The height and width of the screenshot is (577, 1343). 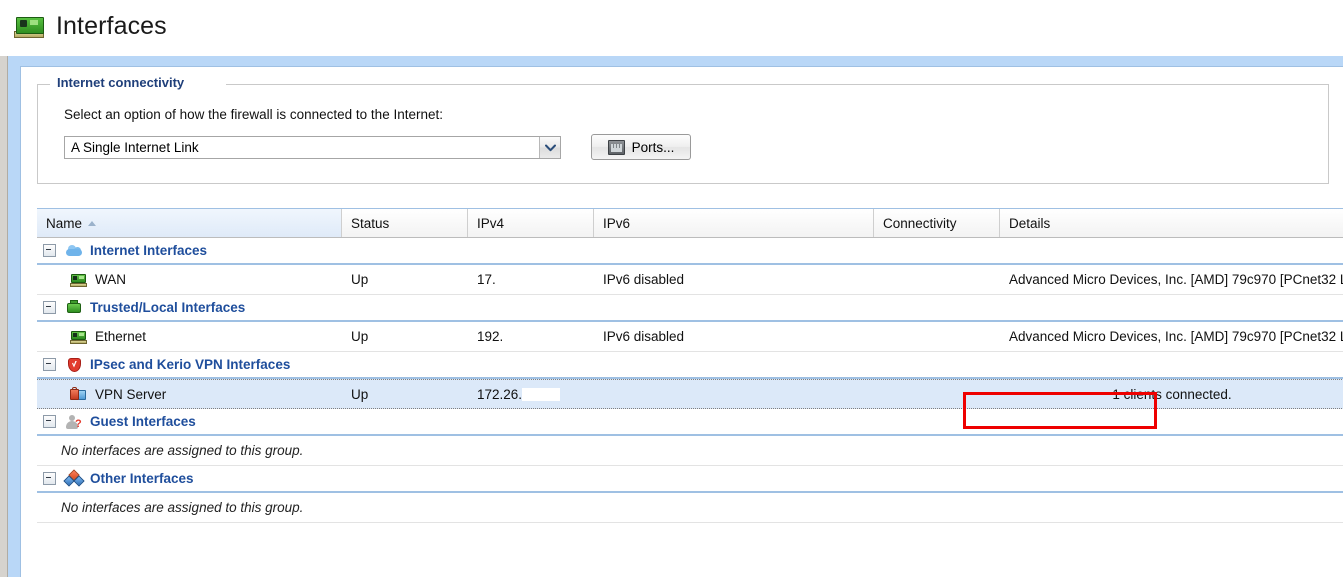 I want to click on ipv4-value: 17., so click(x=486, y=279).